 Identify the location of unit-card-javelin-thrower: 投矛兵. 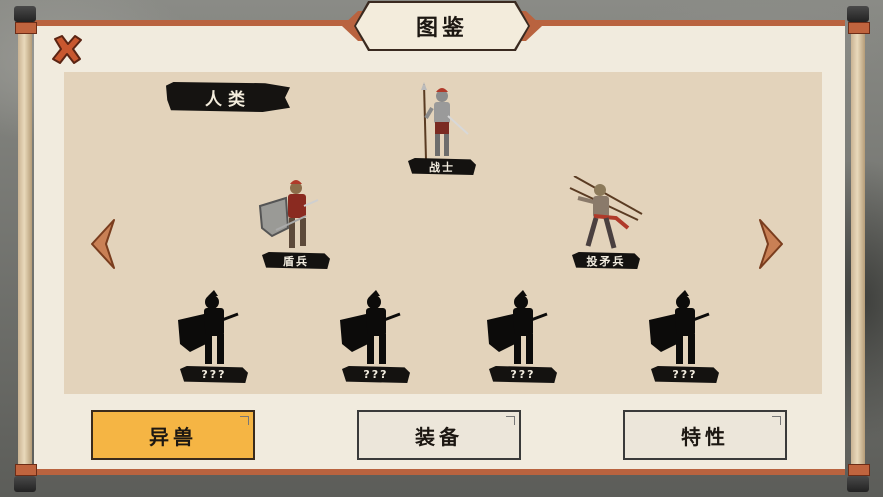
(606, 222).